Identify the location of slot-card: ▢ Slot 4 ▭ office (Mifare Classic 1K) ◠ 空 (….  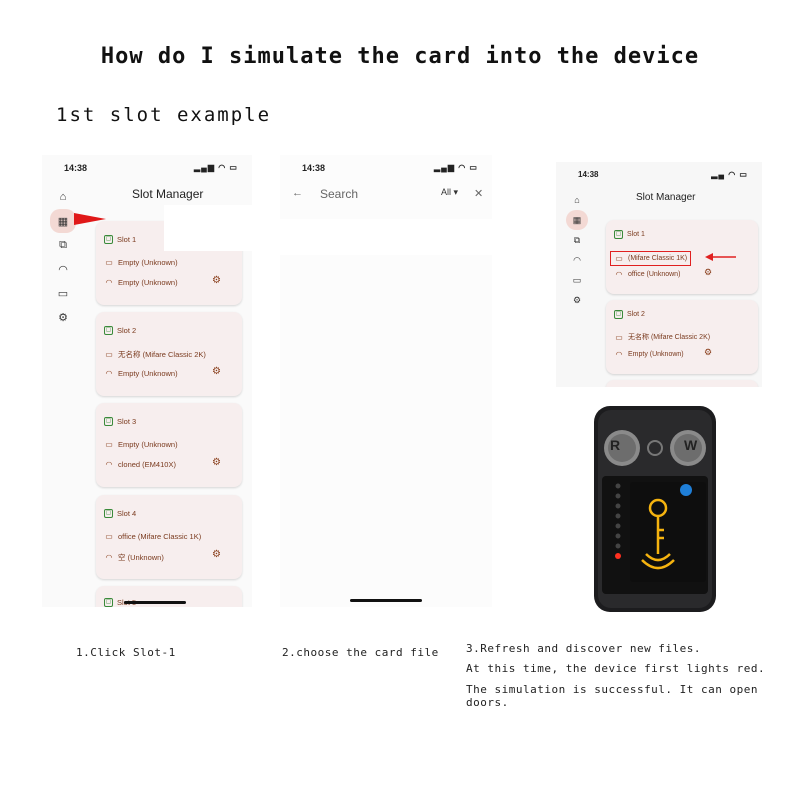
(169, 537).